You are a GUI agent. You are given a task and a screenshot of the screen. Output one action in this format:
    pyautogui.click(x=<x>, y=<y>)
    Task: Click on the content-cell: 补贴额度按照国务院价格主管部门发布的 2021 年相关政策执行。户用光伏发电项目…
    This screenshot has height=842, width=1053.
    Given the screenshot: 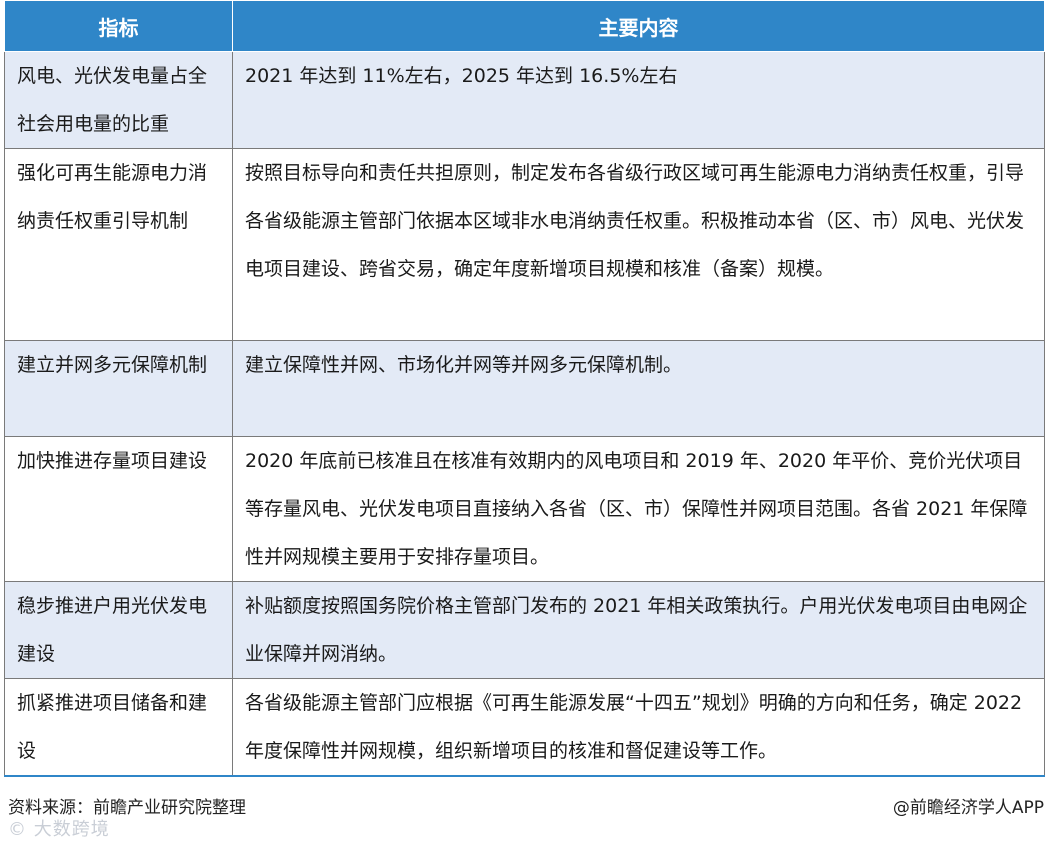 What is the action you would take?
    pyautogui.click(x=639, y=630)
    